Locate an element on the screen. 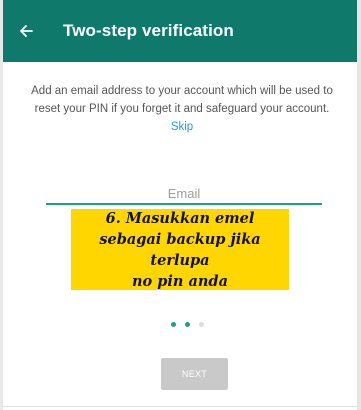 The width and height of the screenshot is (361, 410). bottom-divider is located at coordinates (180, 406).